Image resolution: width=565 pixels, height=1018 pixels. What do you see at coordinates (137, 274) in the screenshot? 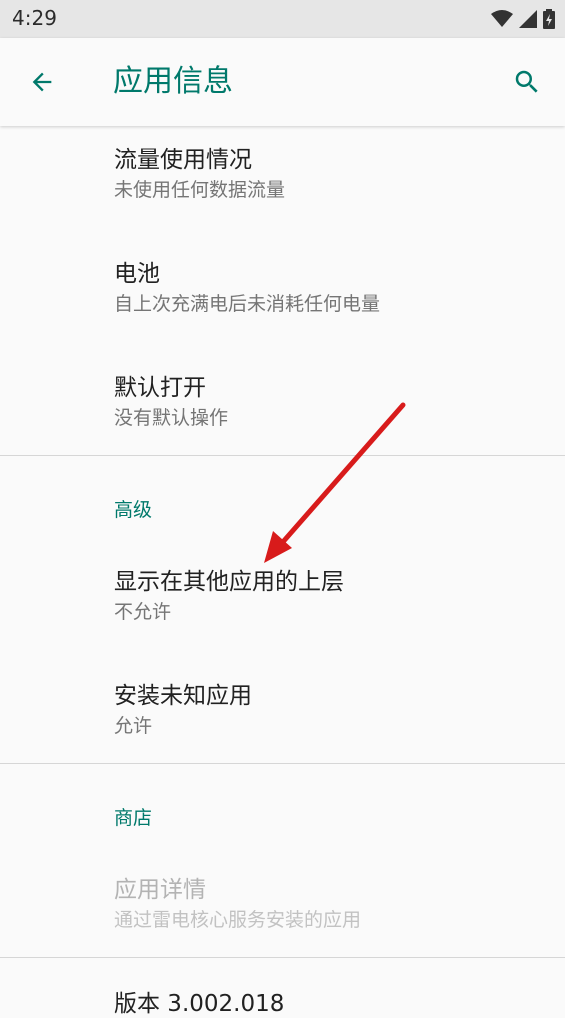
I see `battery-title: 电池` at bounding box center [137, 274].